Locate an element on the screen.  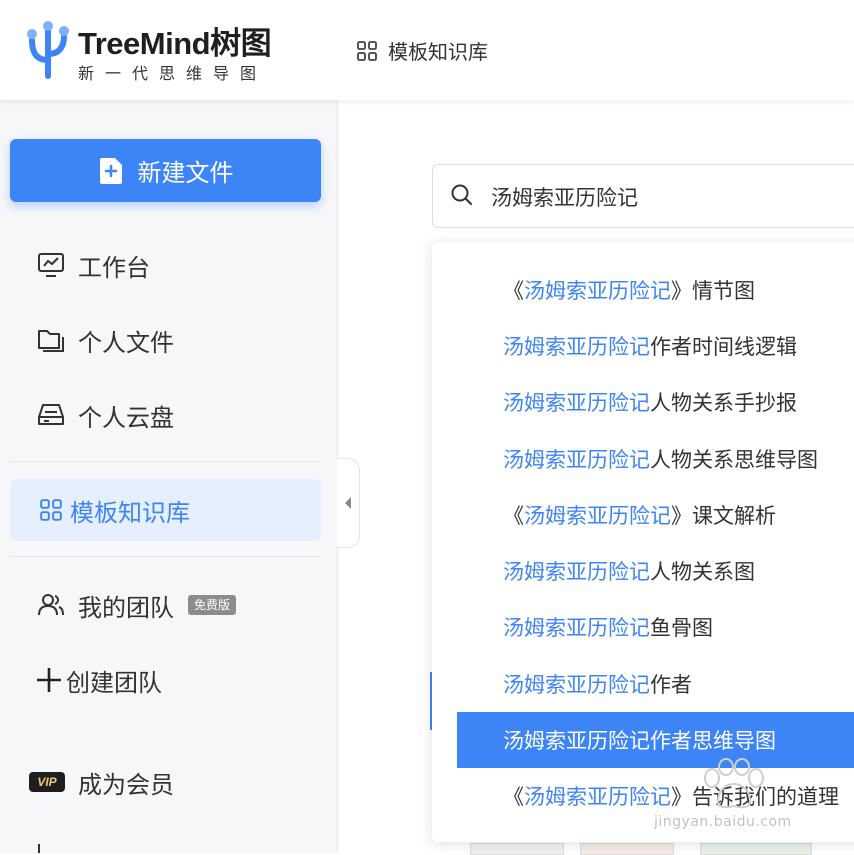
sidebar-next-item-partial is located at coordinates (116, 848).